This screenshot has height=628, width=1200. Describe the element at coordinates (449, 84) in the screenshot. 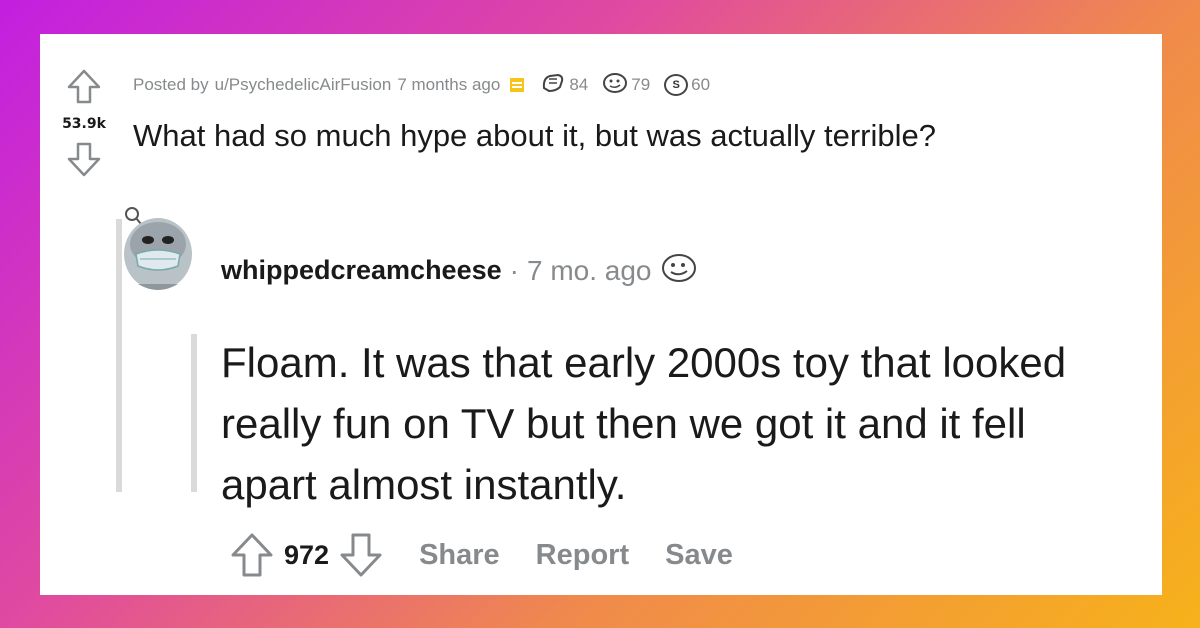

I see `post-time: 7 months ago` at that location.